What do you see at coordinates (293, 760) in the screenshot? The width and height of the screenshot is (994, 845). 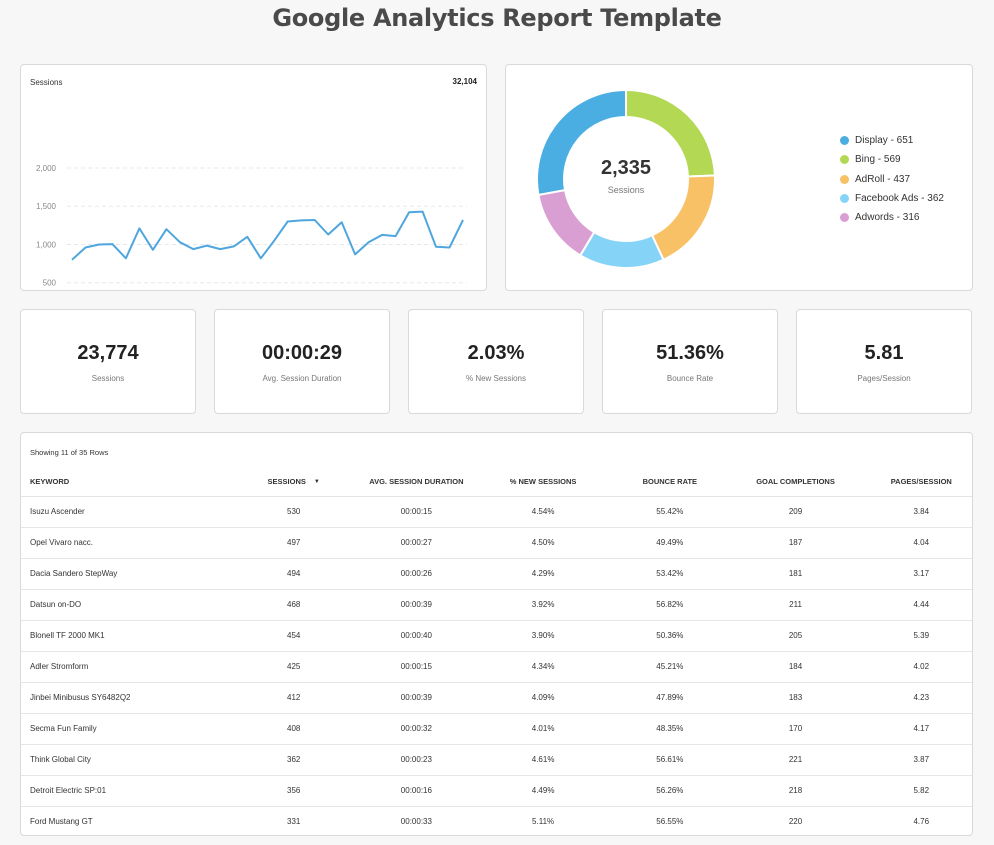 I see `table-cell: 362` at bounding box center [293, 760].